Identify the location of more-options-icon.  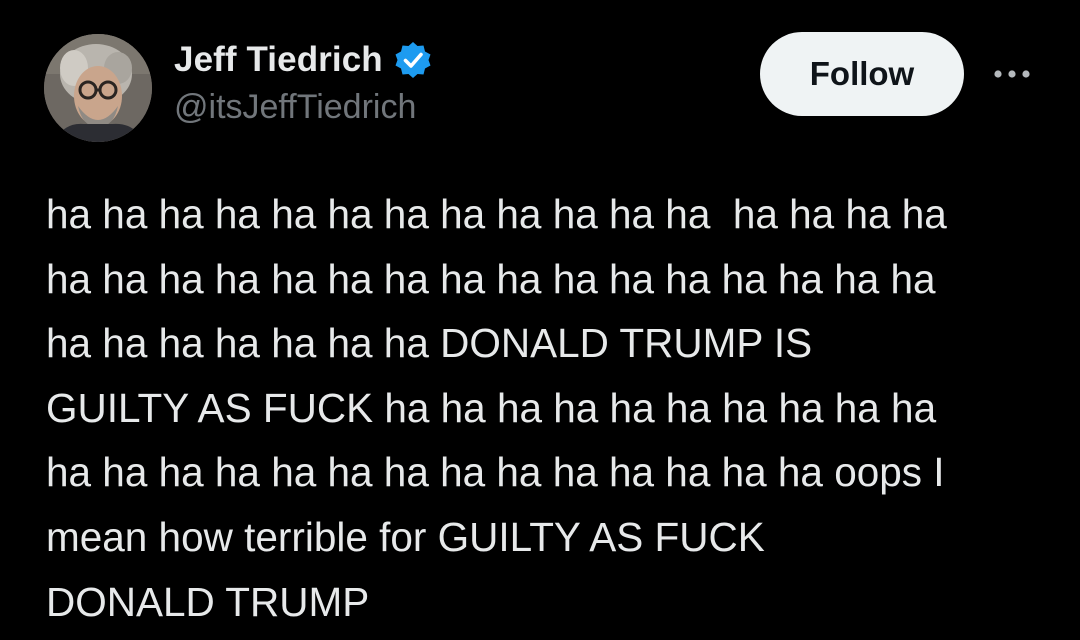
(1012, 74).